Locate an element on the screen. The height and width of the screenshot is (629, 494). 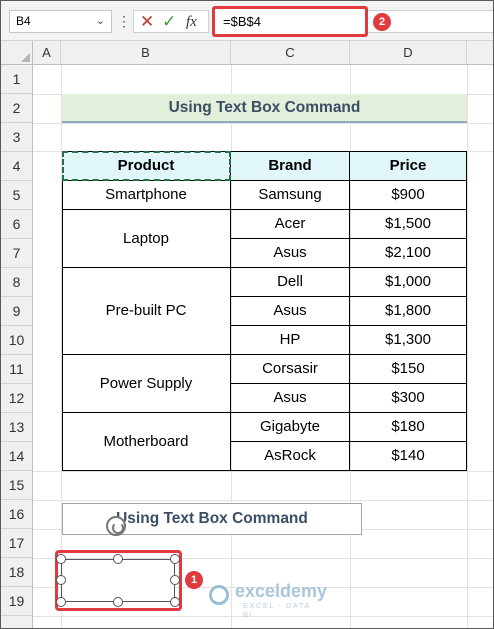
table-header-price: Price is located at coordinates (408, 166).